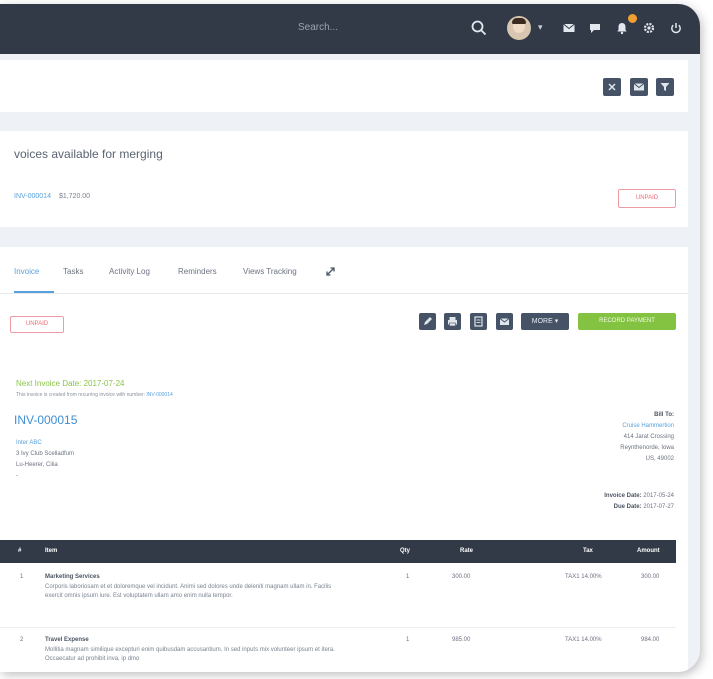  Describe the element at coordinates (45, 443) in the screenshot. I see `company-name: Inter ABC` at that location.